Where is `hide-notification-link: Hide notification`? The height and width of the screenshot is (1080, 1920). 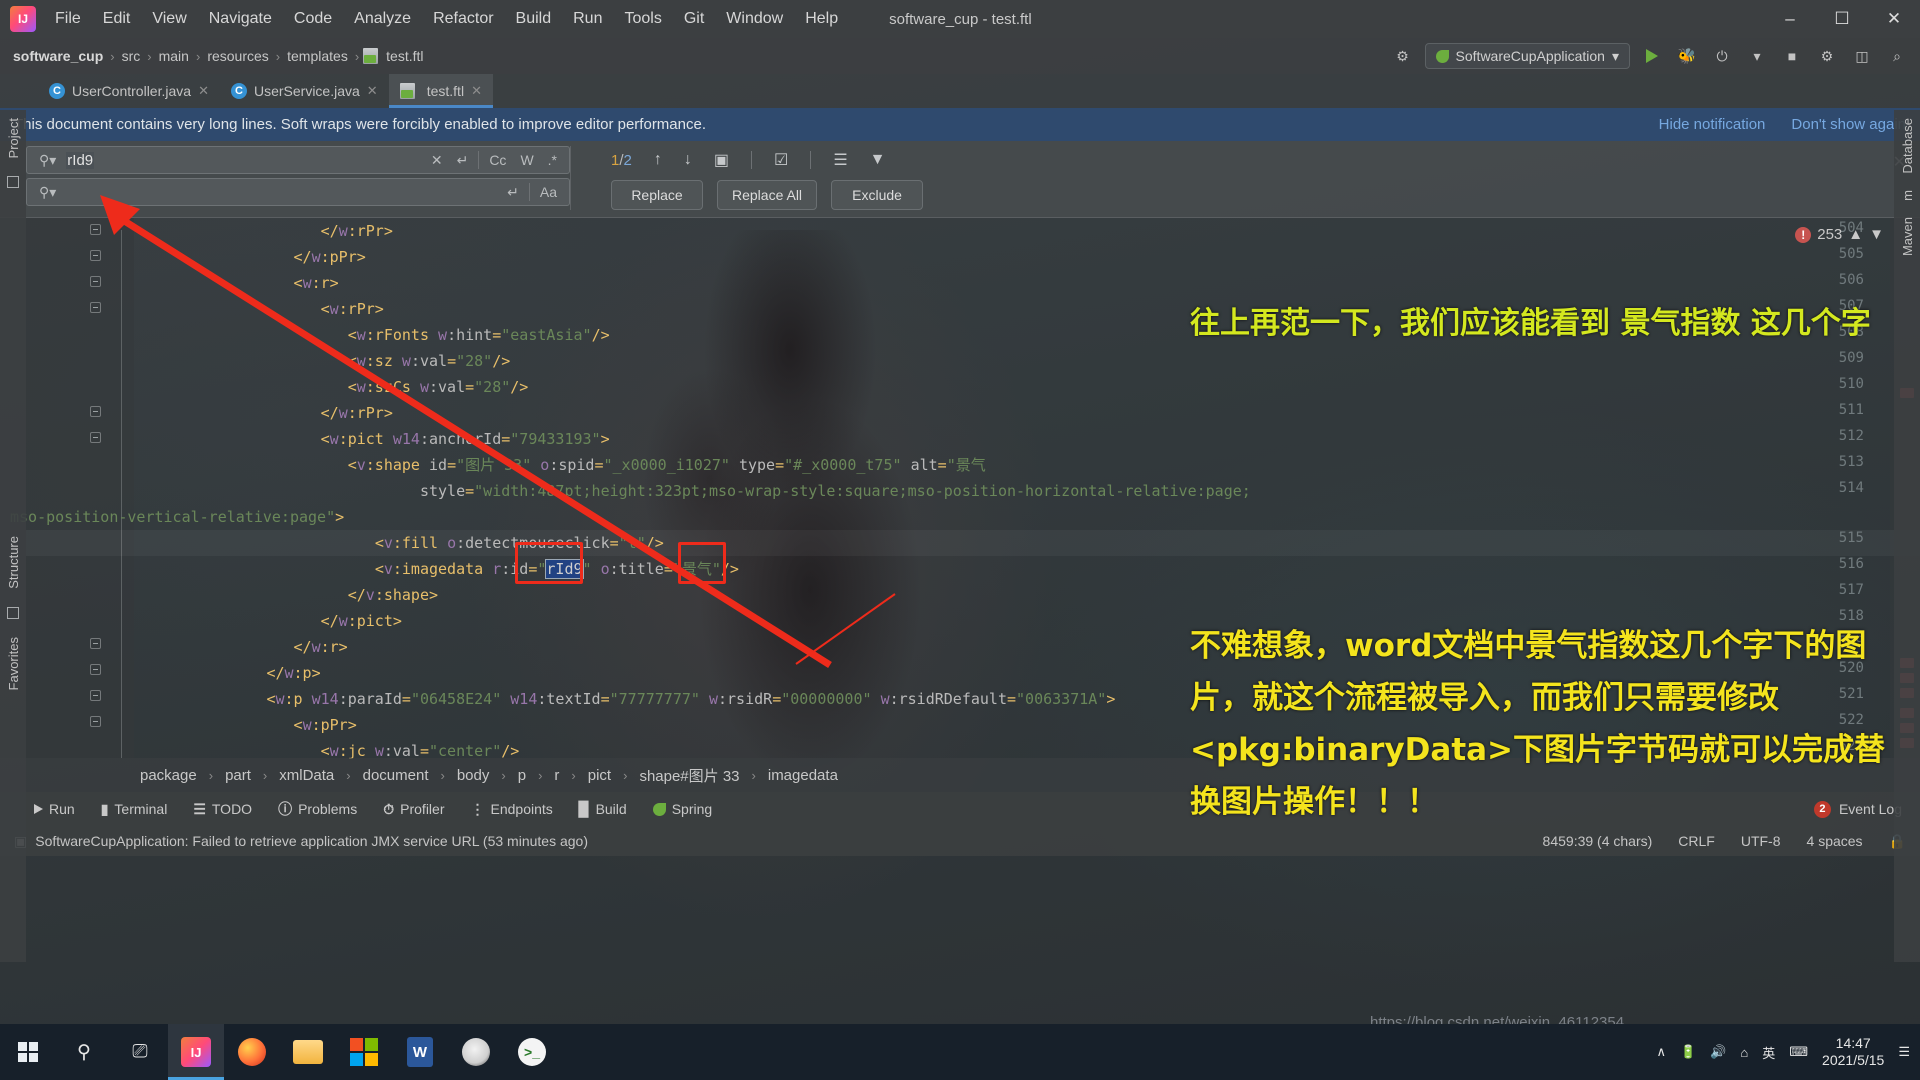
hide-notification-link: Hide notification is located at coordinates (1712, 124).